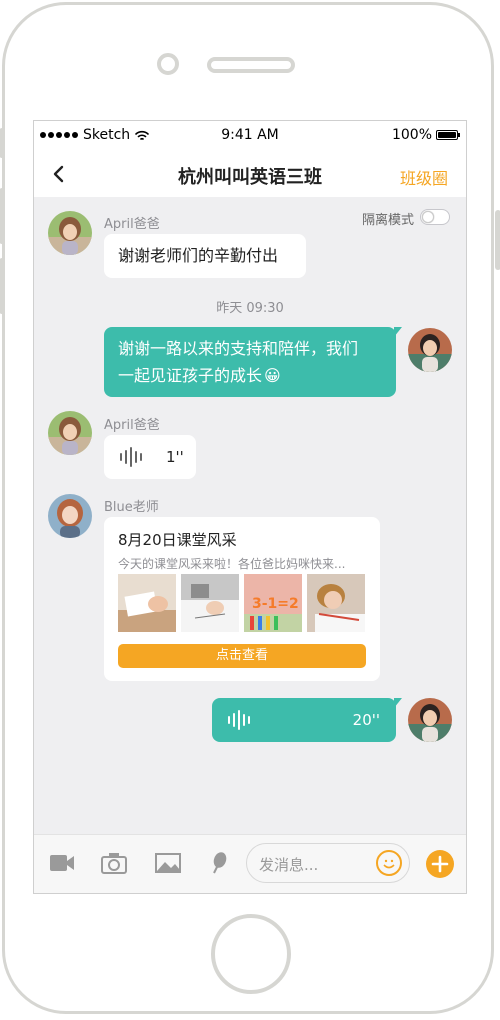  Describe the element at coordinates (220, 863) in the screenshot. I see `microphone-icon` at that location.